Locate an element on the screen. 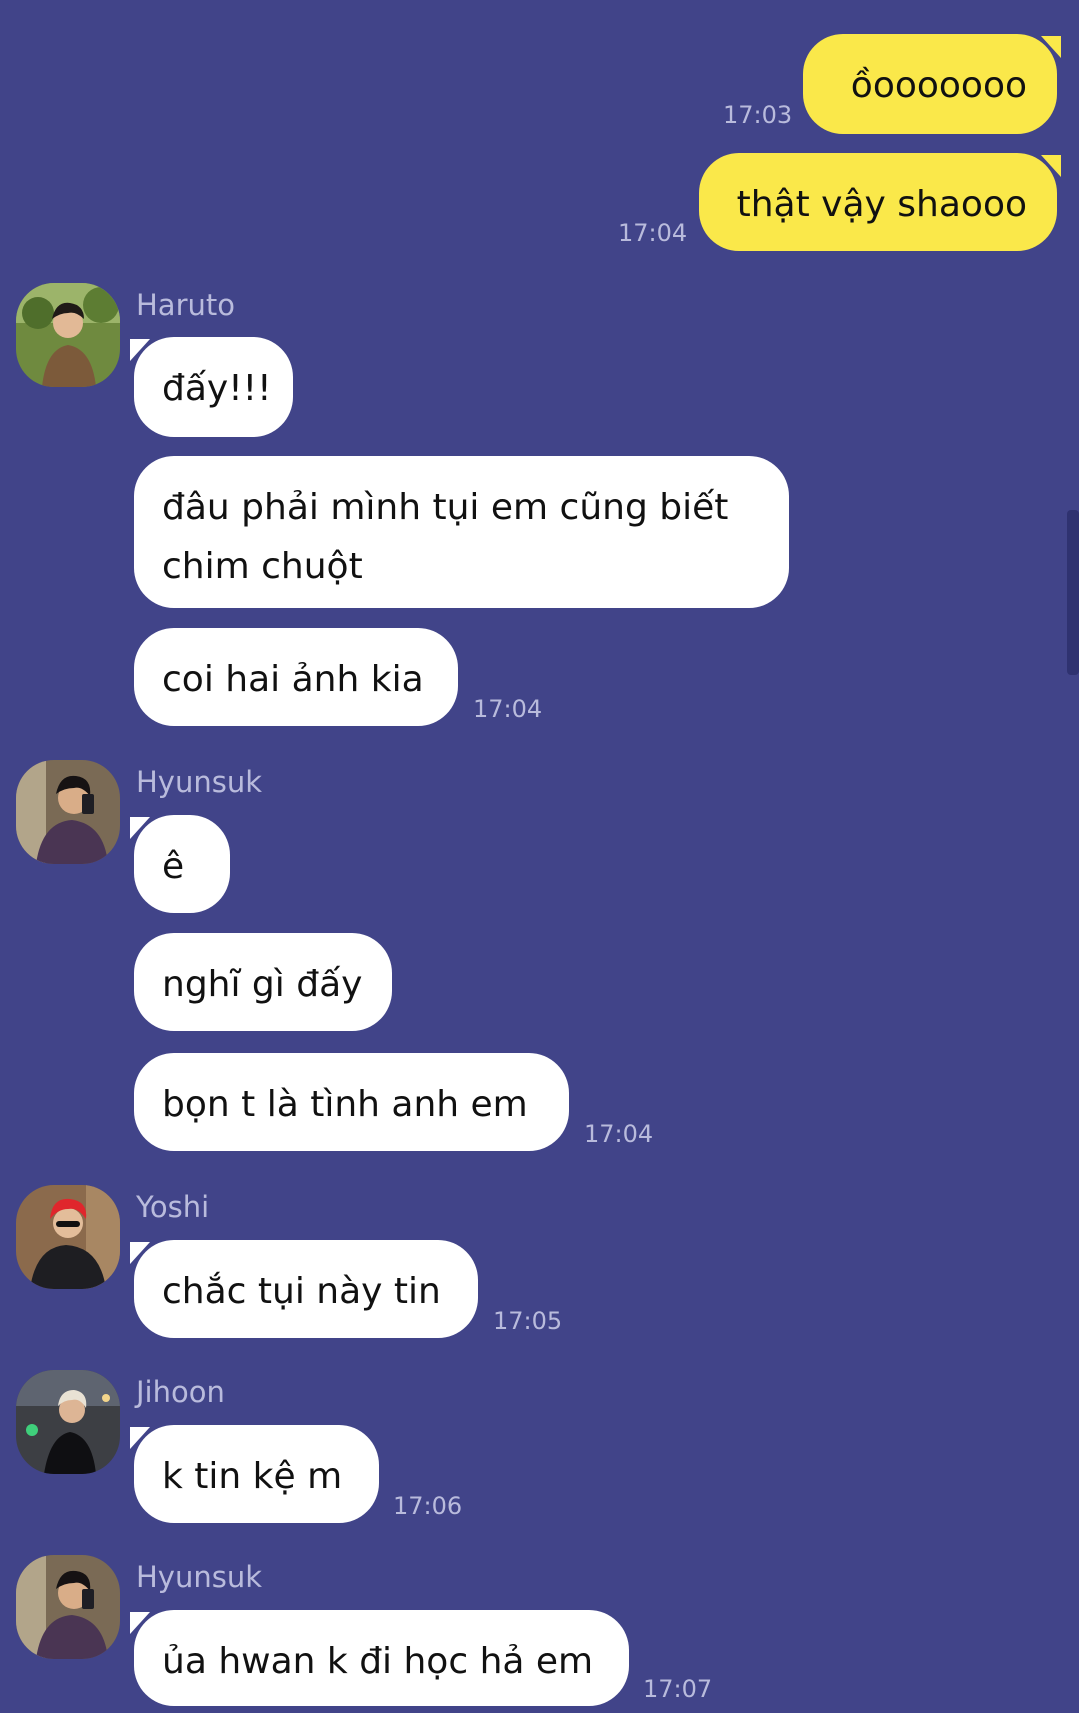 This screenshot has width=1079, height=1713. incoming-message-bubble: ủa hwan k đi học hả em is located at coordinates (381, 1658).